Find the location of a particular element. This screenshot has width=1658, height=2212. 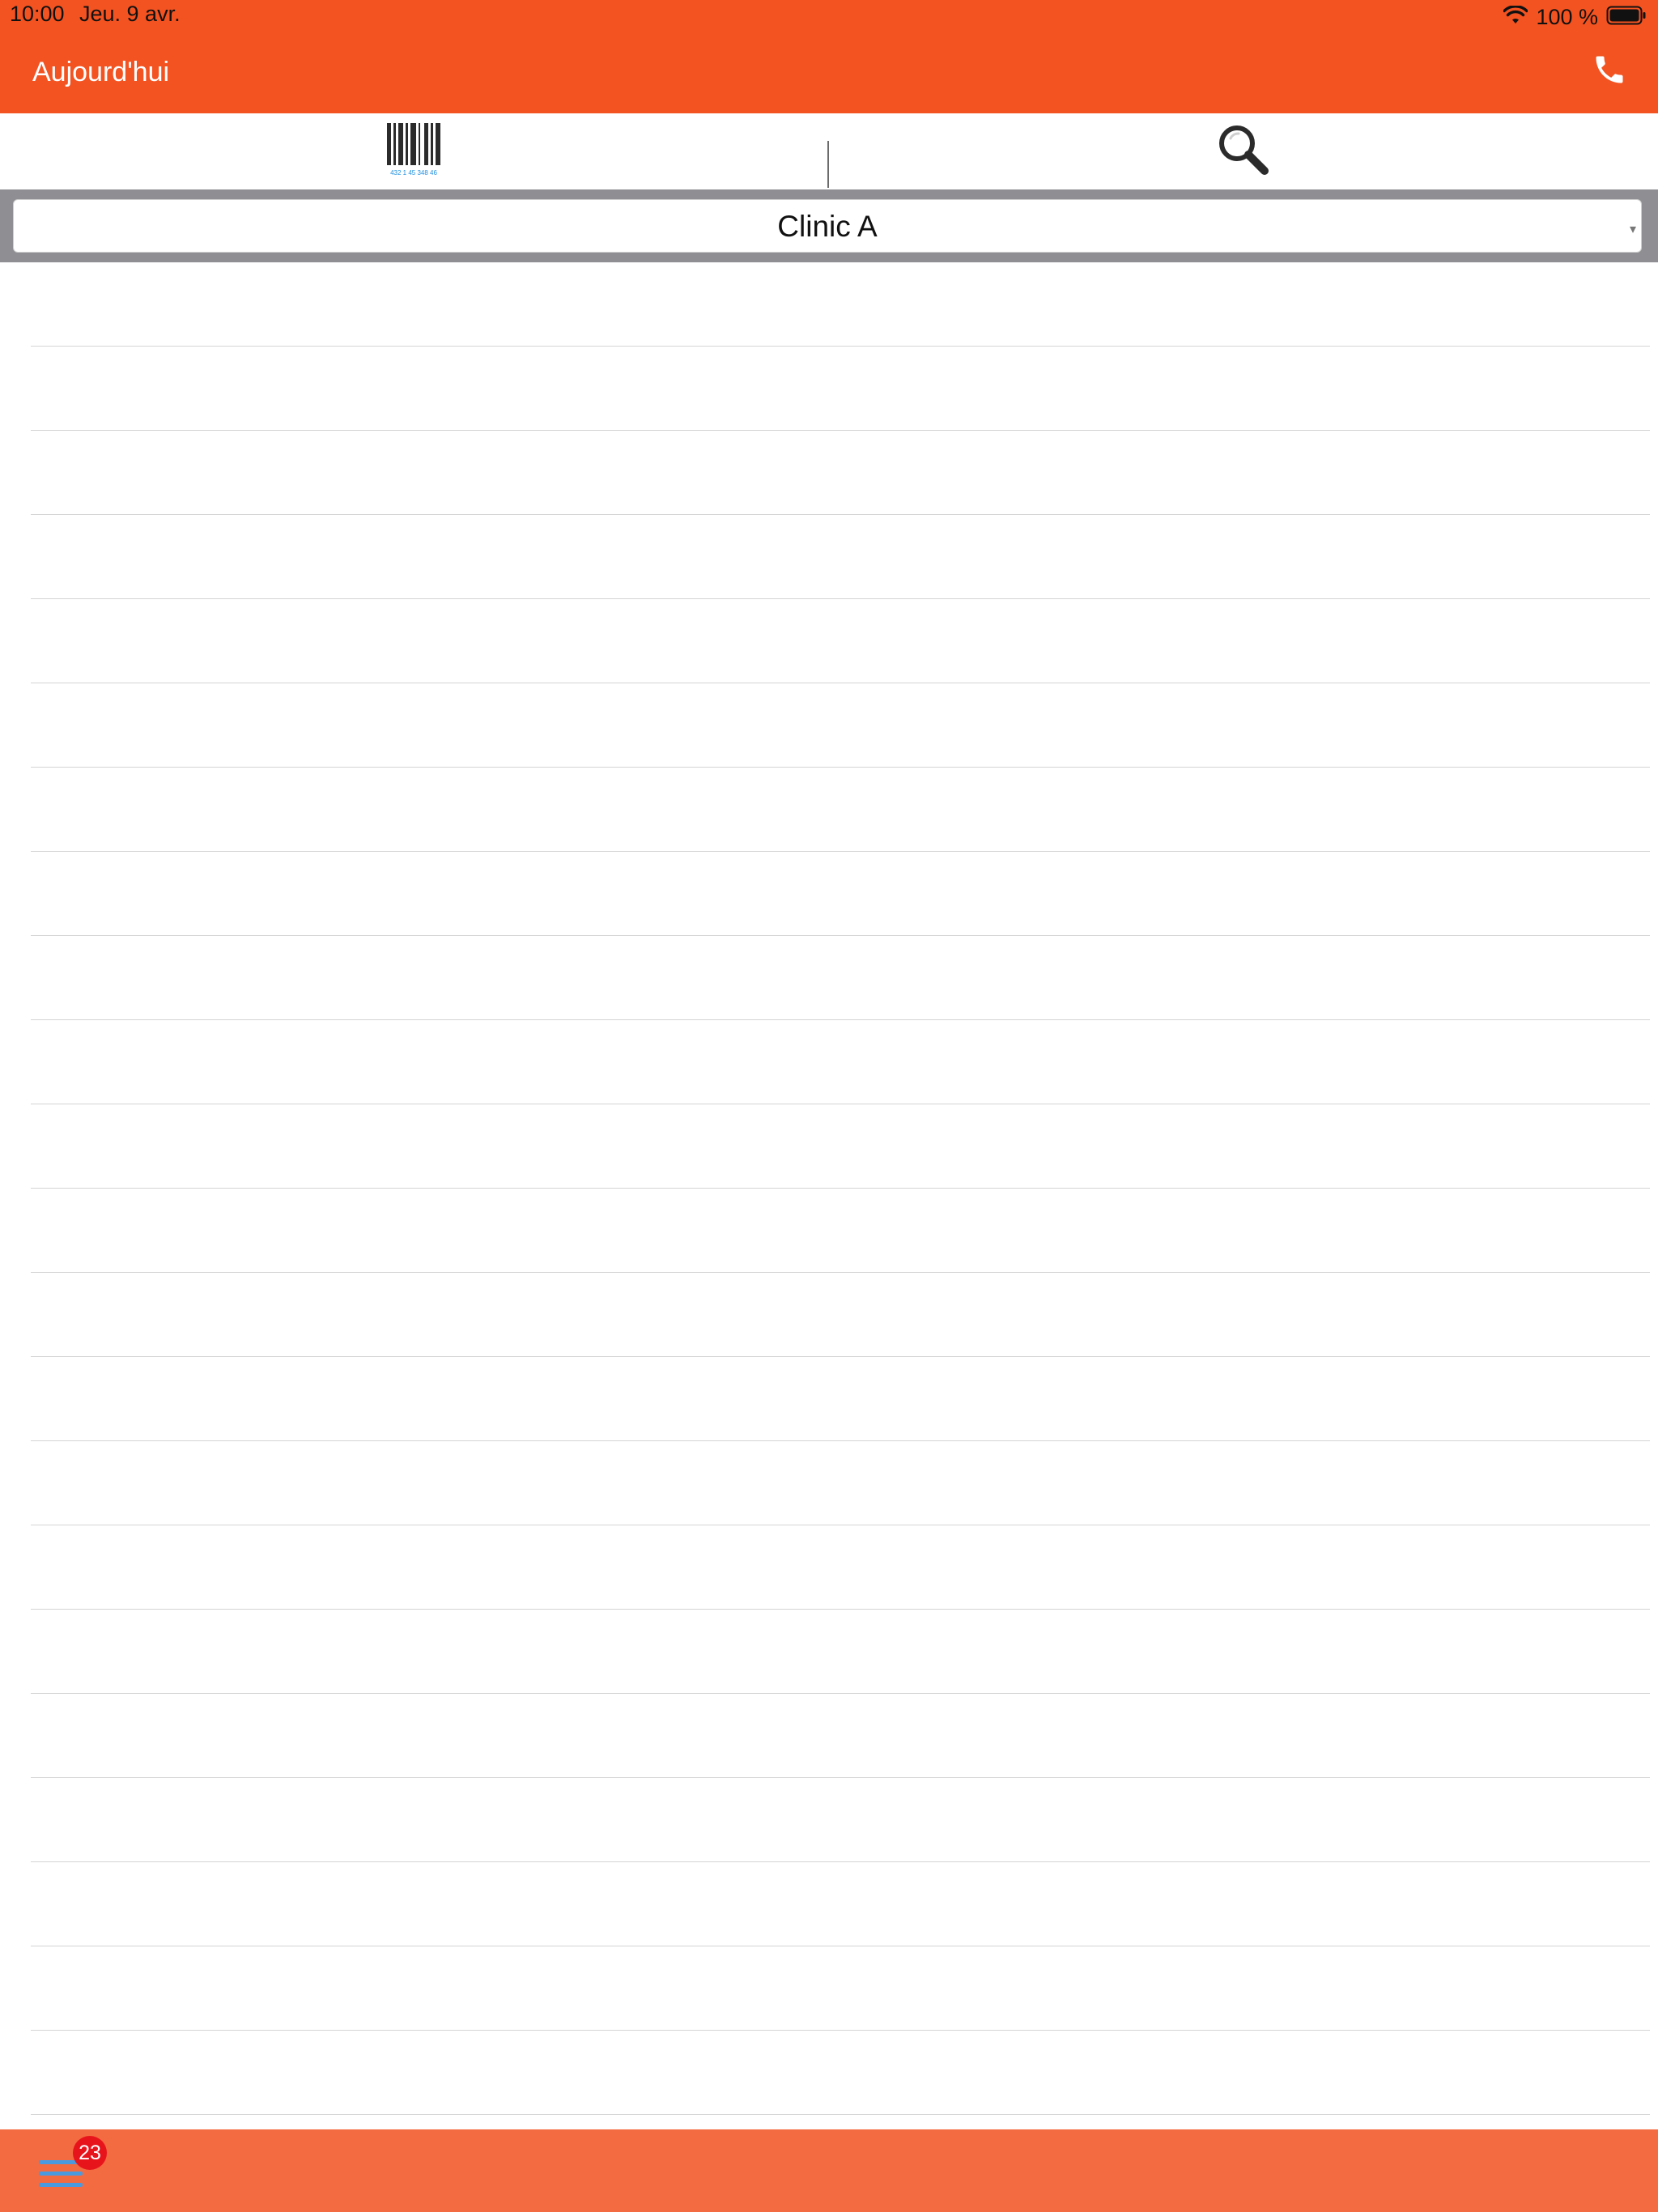

search-icon is located at coordinates (1243, 152).